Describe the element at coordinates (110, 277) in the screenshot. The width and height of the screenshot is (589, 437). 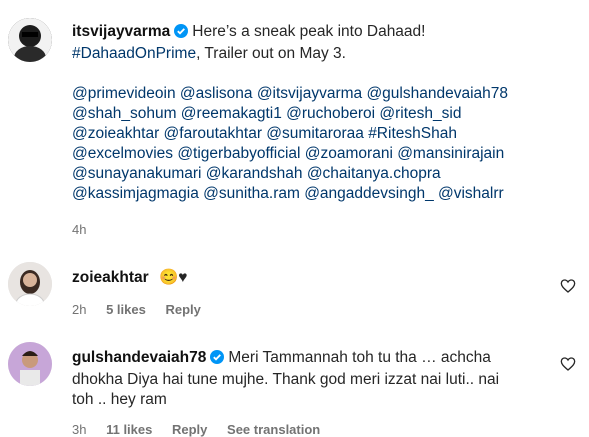
I see `comment-username: zoieakhtar` at that location.